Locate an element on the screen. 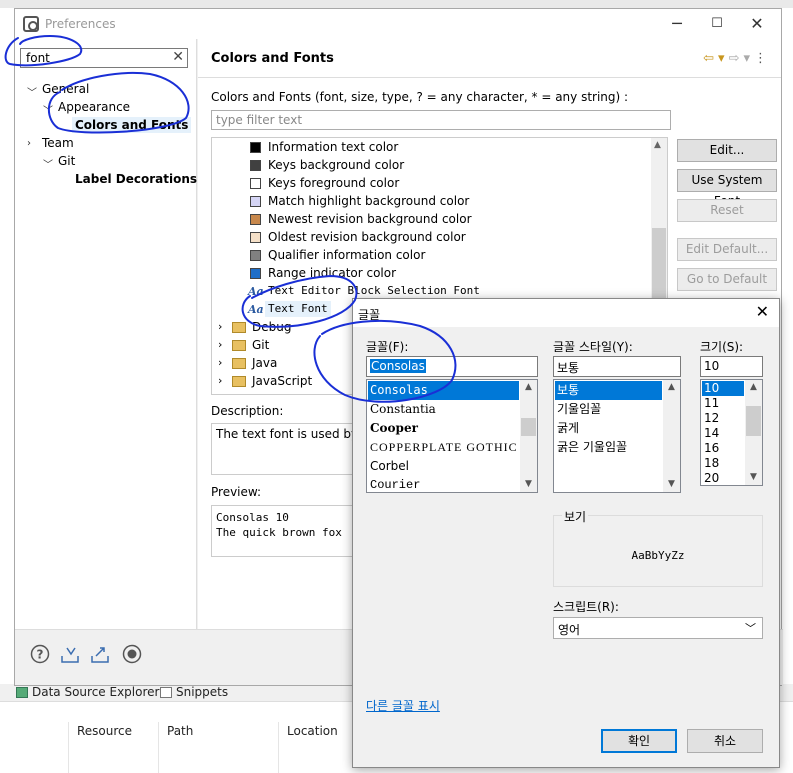 The height and width of the screenshot is (773, 793). list-item: 18 is located at coordinates (723, 463).